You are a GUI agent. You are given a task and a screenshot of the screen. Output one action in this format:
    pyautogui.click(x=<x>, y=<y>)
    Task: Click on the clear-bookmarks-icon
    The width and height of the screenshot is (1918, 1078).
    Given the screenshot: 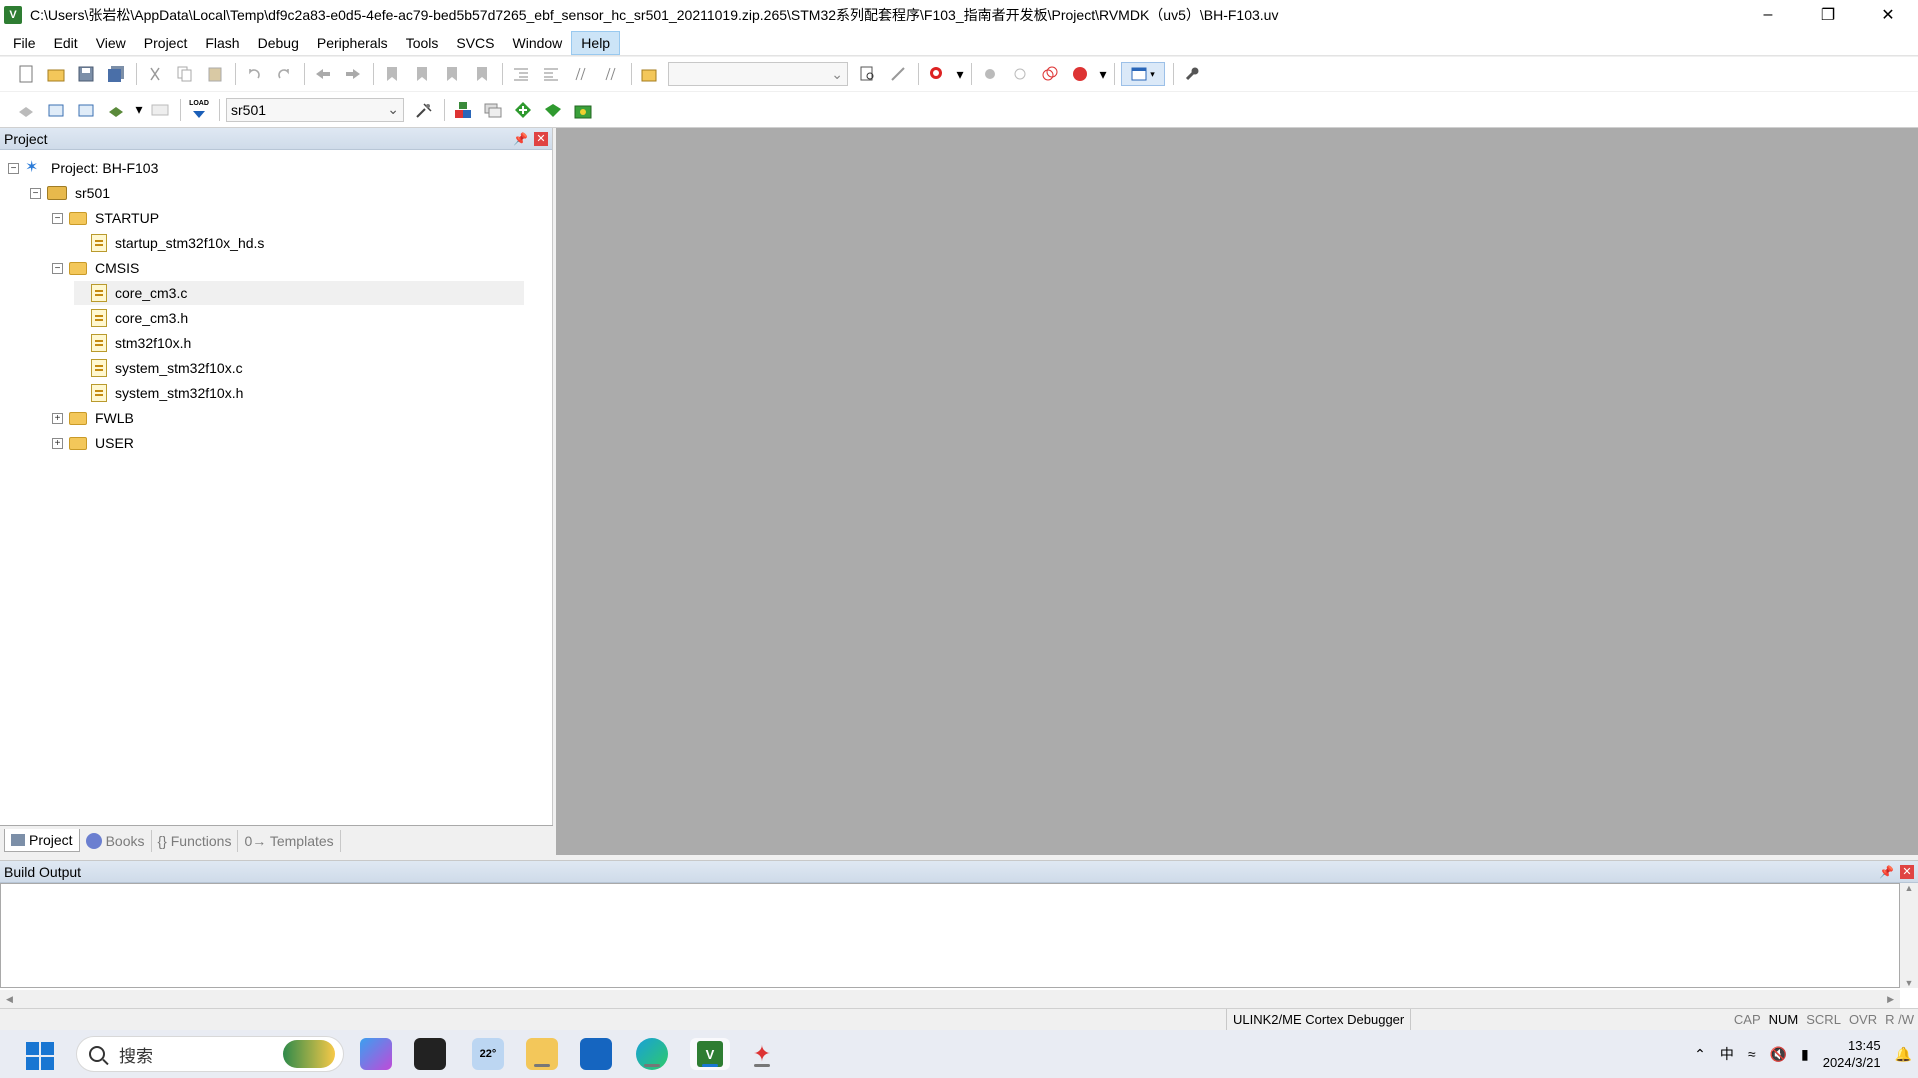 What is the action you would take?
    pyautogui.click(x=482, y=74)
    